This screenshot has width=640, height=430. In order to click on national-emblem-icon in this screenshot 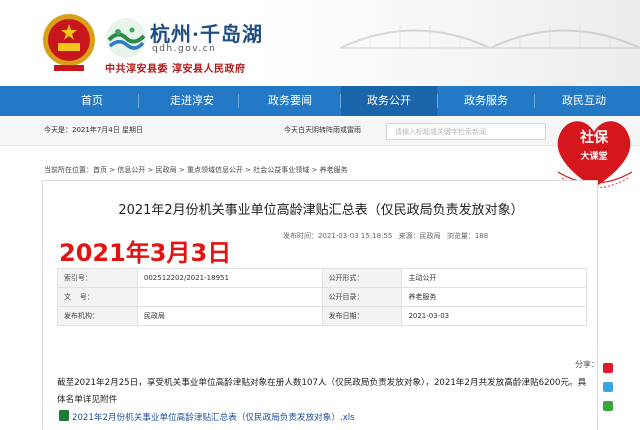, I will do `click(69, 42)`.